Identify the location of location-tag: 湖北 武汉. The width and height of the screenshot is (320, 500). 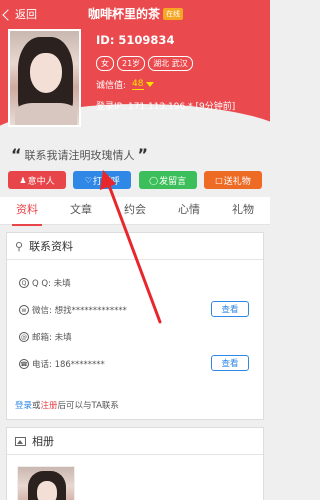
(170, 63).